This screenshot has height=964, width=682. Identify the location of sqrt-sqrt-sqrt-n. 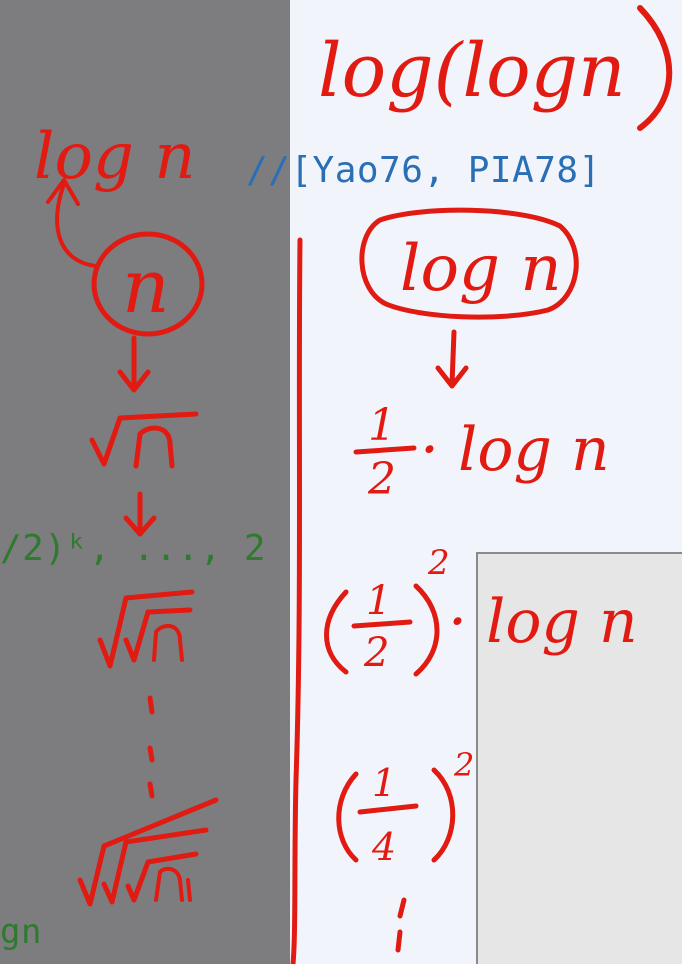
(148, 852).